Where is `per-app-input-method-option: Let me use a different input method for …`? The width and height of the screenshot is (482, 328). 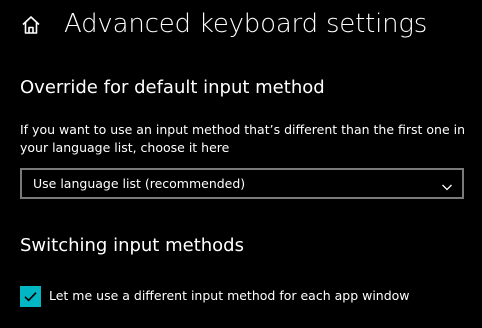
per-app-input-method-option: Let me use a different input method for … is located at coordinates (215, 296).